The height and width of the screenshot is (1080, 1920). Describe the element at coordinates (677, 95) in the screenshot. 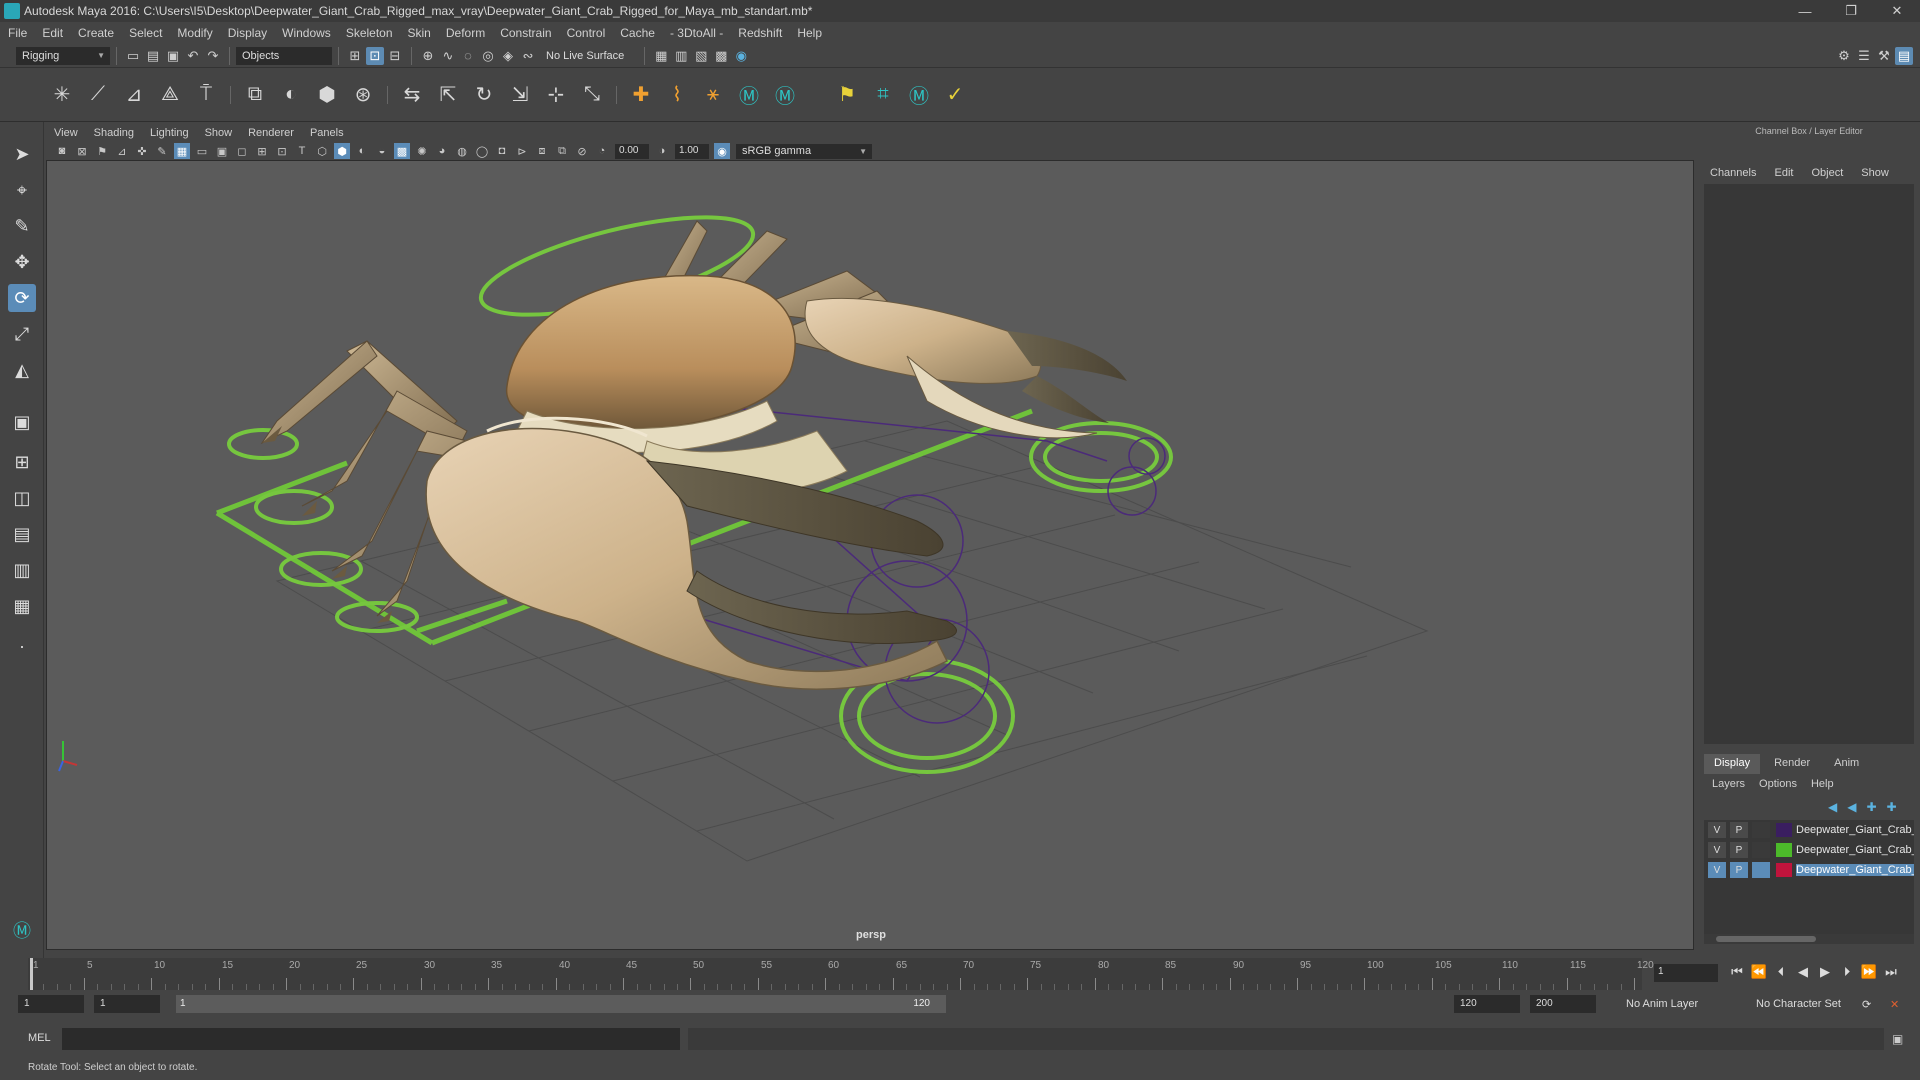

I see `curve-icon: ⌇` at that location.